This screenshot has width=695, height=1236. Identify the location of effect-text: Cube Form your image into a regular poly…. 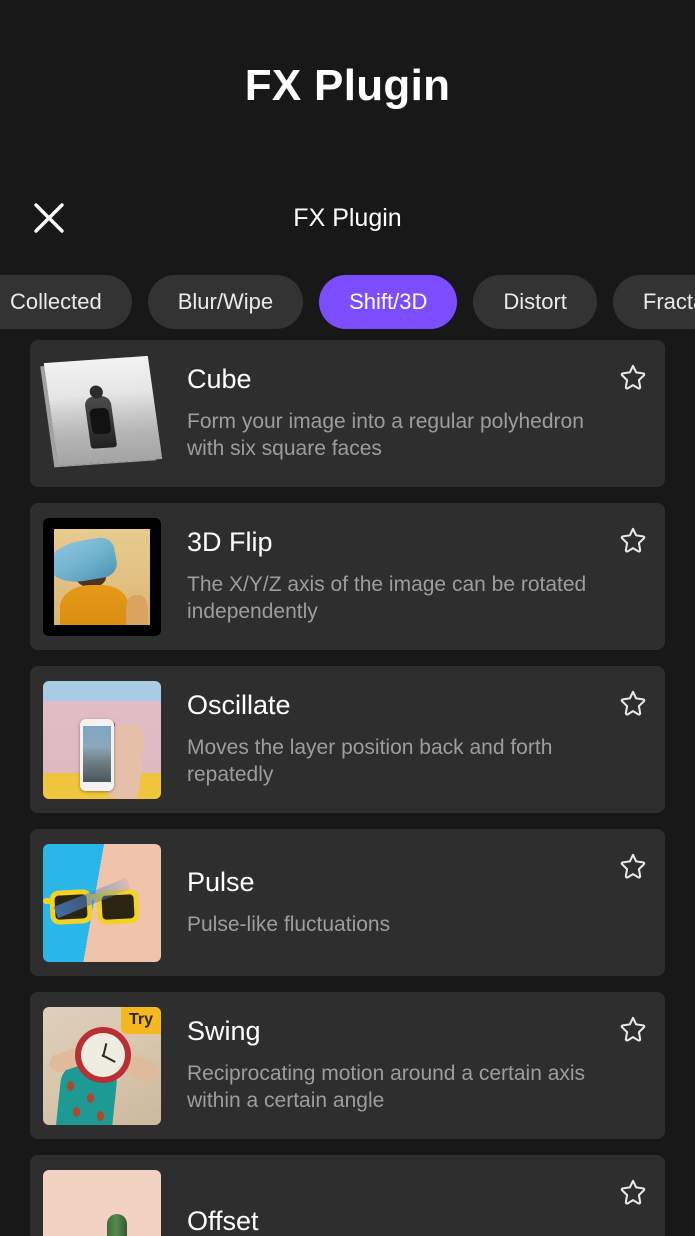
(381, 413).